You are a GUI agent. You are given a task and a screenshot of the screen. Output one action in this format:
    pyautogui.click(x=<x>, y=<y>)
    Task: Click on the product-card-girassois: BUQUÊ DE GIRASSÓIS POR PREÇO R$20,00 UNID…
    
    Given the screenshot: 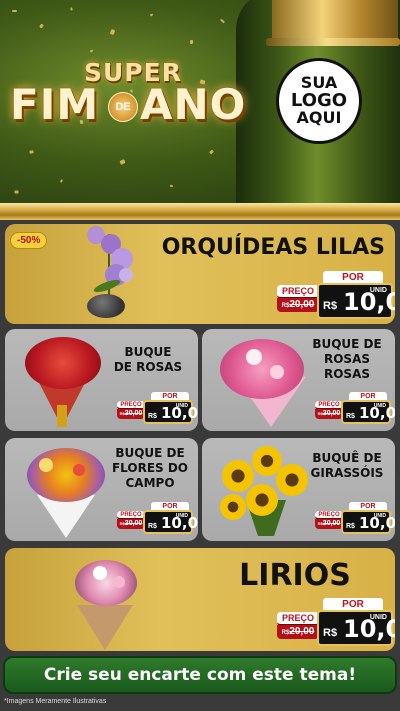 What is the action you would take?
    pyautogui.click(x=298, y=489)
    